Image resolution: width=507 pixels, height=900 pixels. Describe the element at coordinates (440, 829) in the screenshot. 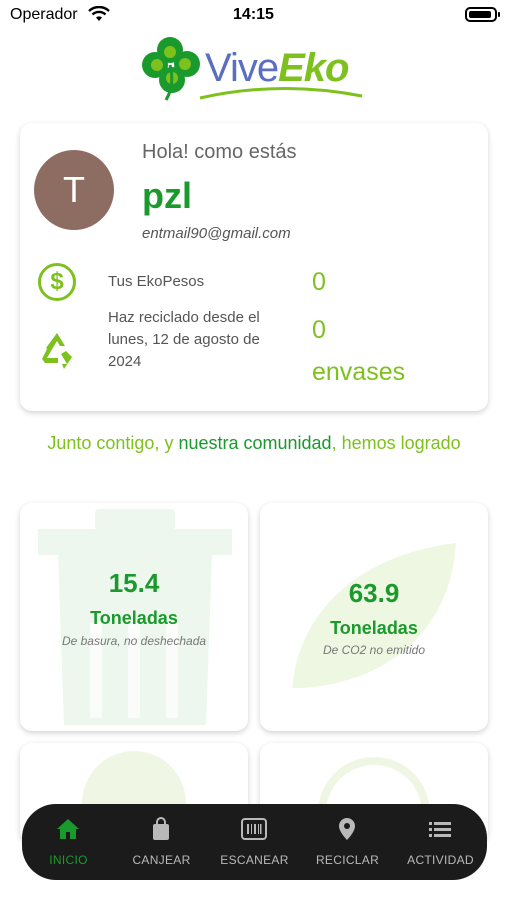

I see `list-icon` at that location.